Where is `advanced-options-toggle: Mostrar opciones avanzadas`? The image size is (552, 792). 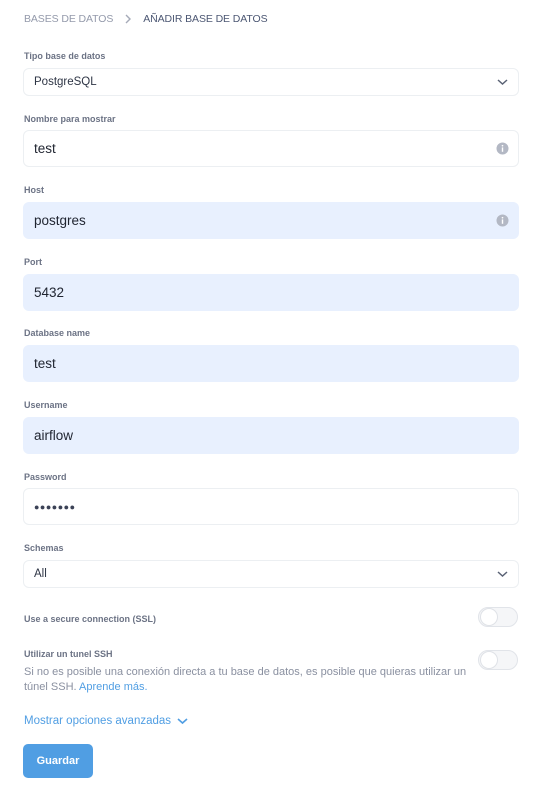
advanced-options-toggle: Mostrar opciones avanzadas is located at coordinates (106, 721).